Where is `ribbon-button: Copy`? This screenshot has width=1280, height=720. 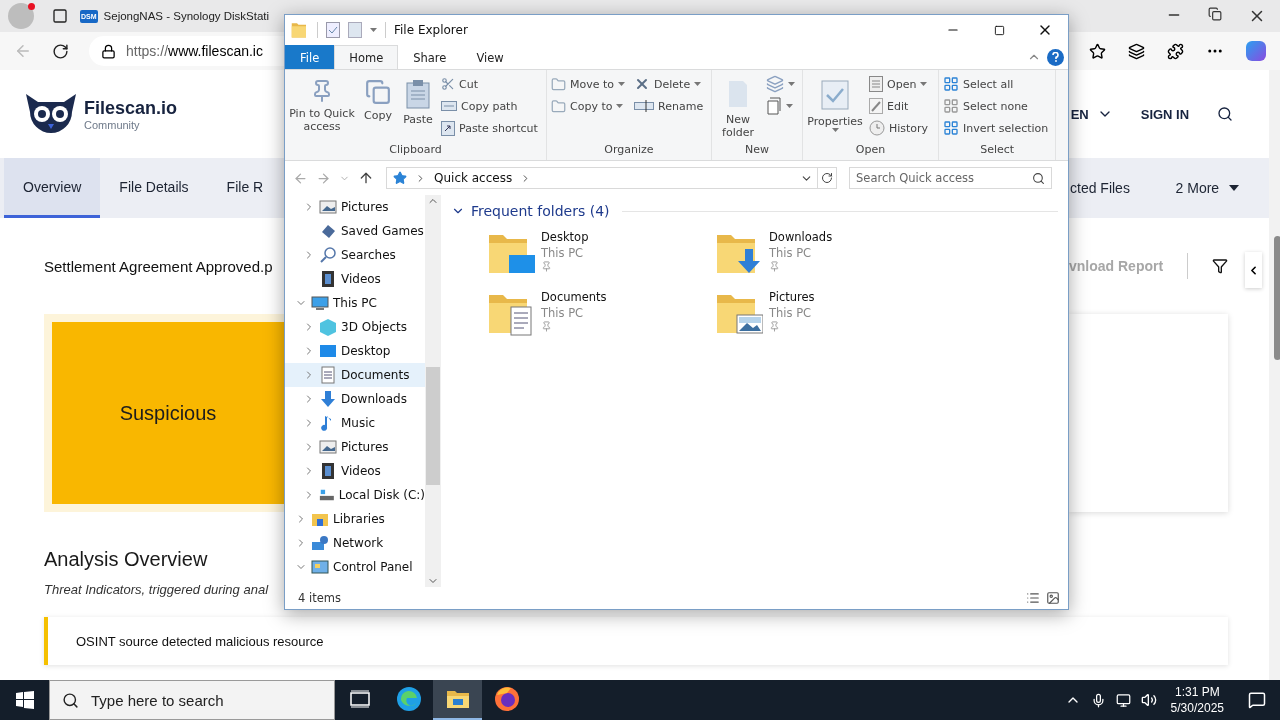
ribbon-button: Copy is located at coordinates (378, 97).